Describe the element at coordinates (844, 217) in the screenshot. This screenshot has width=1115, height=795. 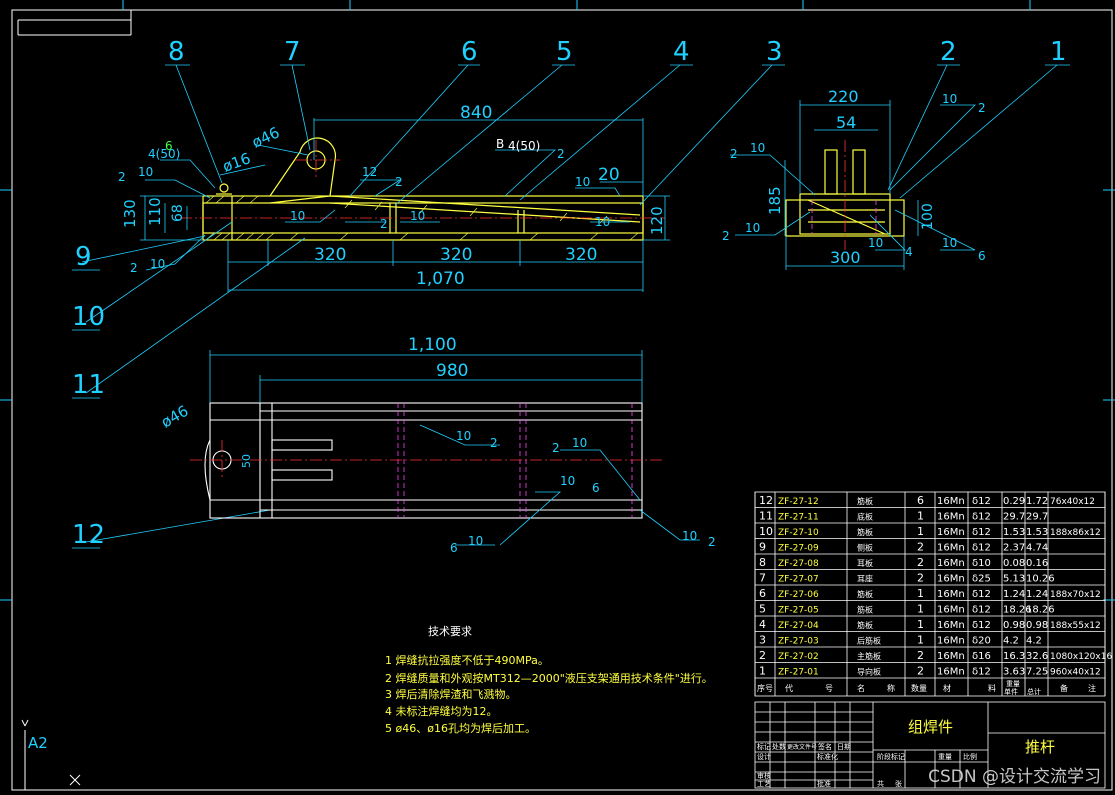
I see `side-view-hidden` at that location.